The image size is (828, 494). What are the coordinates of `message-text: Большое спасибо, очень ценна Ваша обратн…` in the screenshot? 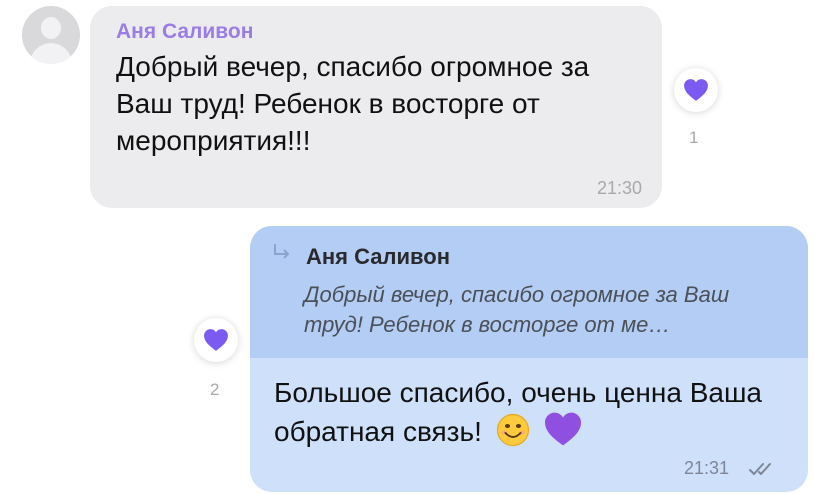 It's located at (534, 415).